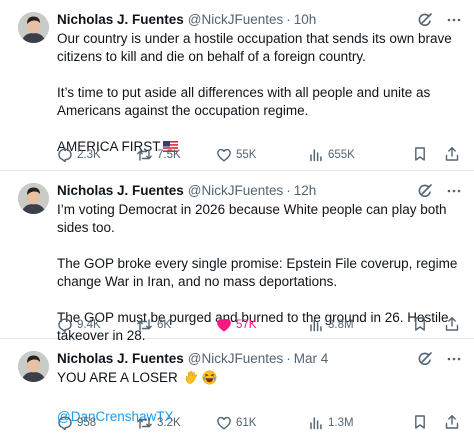 The width and height of the screenshot is (474, 446). What do you see at coordinates (305, 191) in the screenshot?
I see `tweet-time: 12h` at bounding box center [305, 191].